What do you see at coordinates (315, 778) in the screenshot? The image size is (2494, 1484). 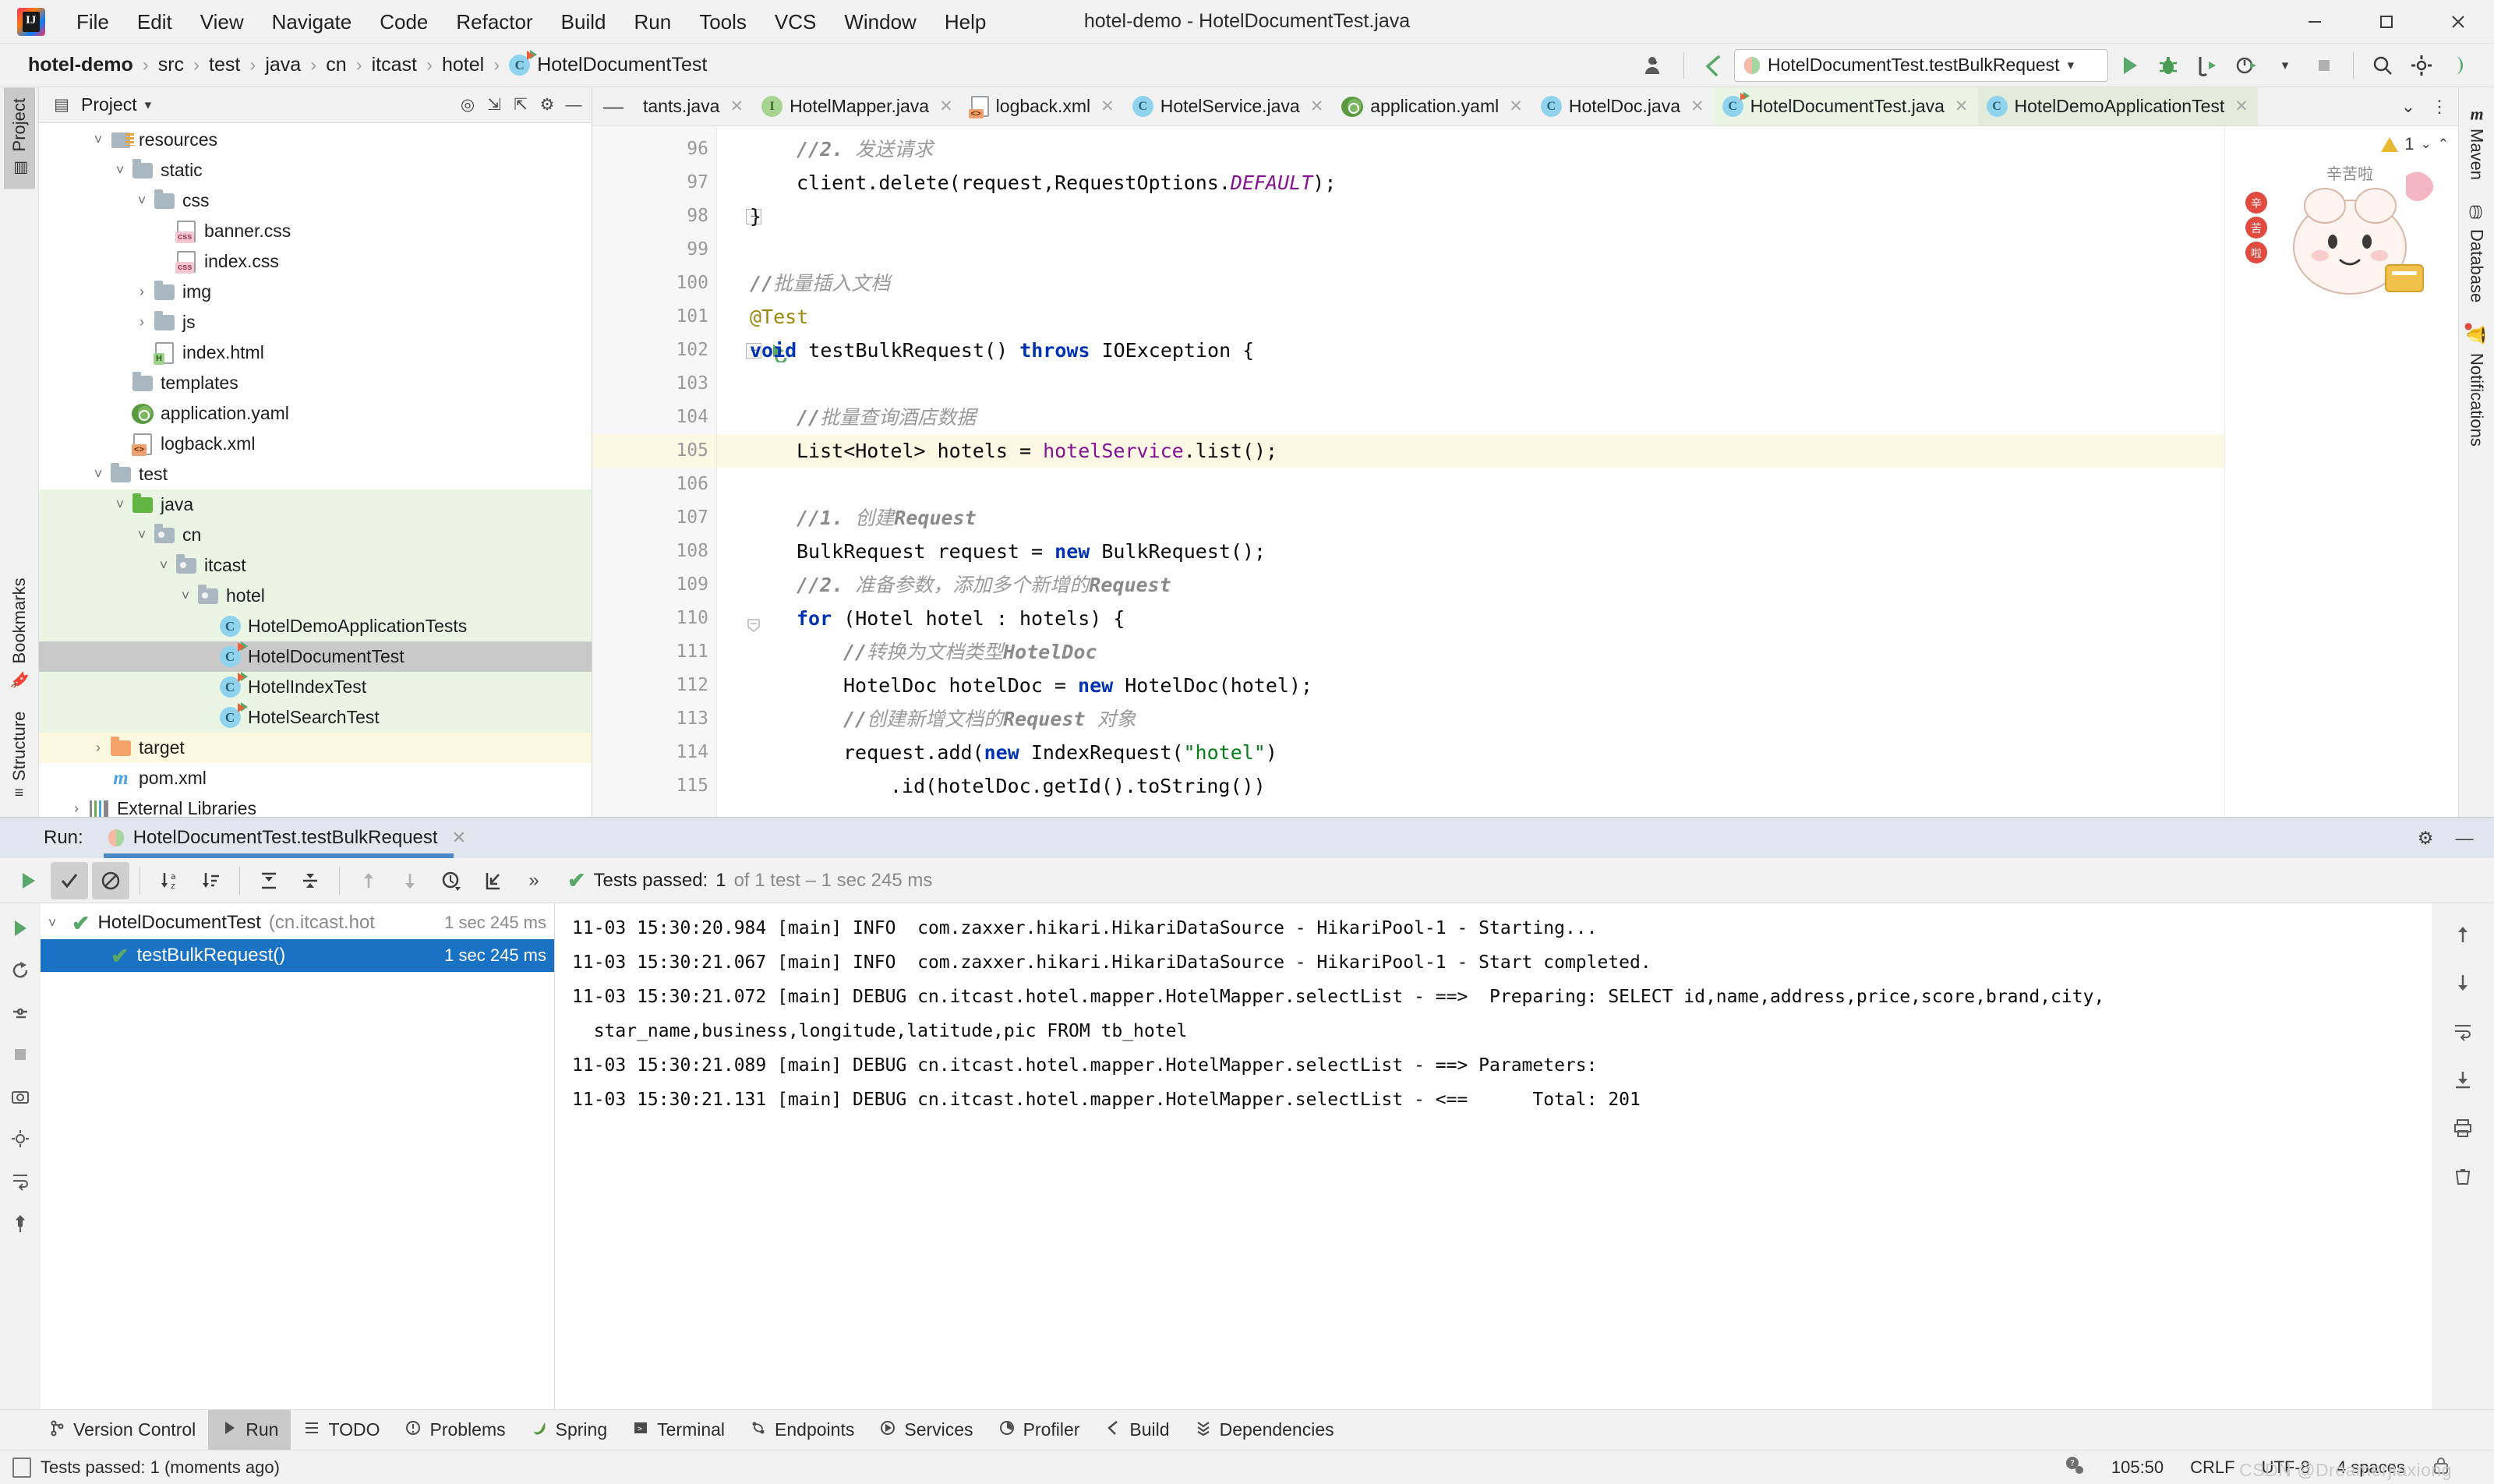 I see `tree-node-pom-xml: m pom.xml` at bounding box center [315, 778].